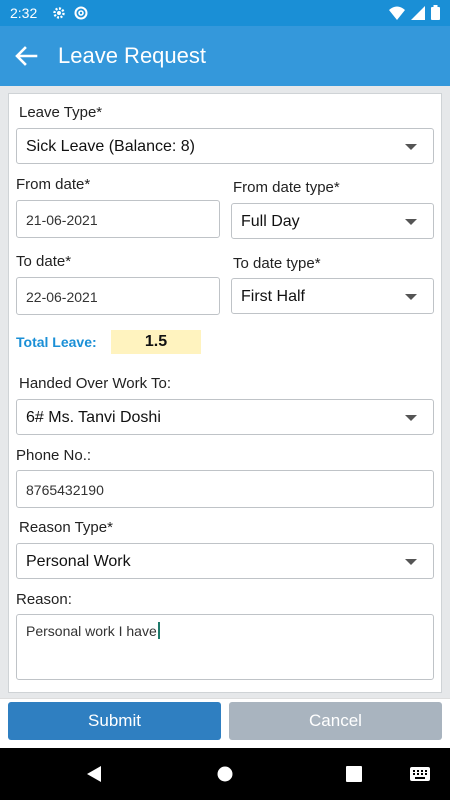 The image size is (450, 800). Describe the element at coordinates (110, 146) in the screenshot. I see `leave-type-value: Sick Leave (Balance: 8)` at that location.